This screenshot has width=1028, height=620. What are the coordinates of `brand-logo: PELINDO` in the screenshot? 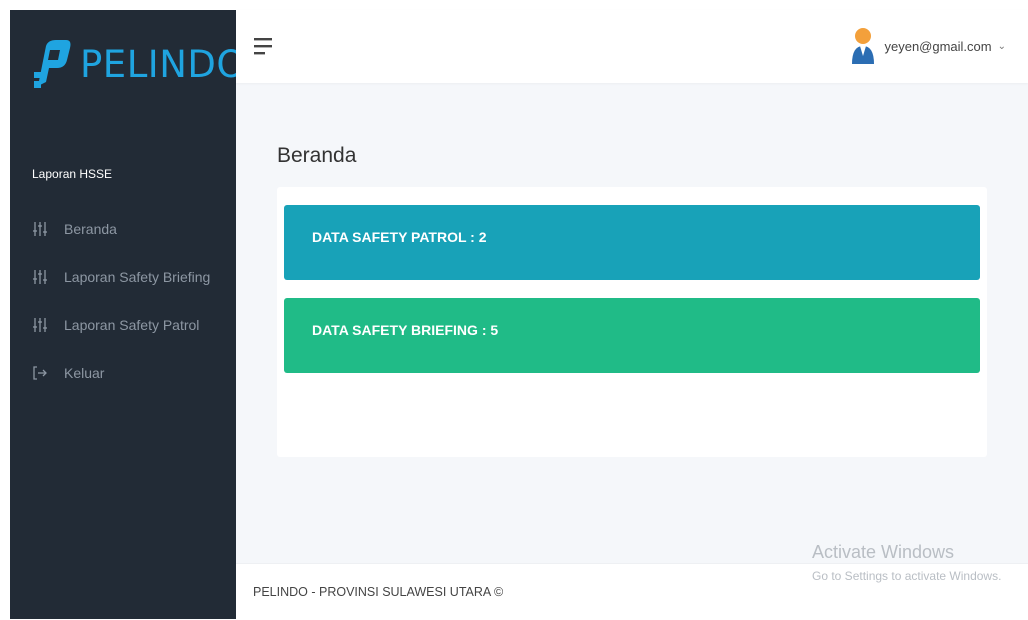 It's located at (139, 64).